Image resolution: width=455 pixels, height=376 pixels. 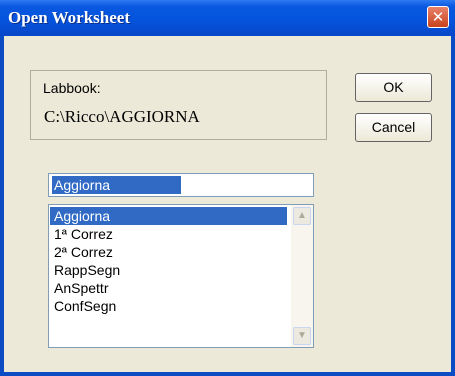 I want to click on labbook-path: C:\Ricco\AGGIORNA, so click(x=122, y=116).